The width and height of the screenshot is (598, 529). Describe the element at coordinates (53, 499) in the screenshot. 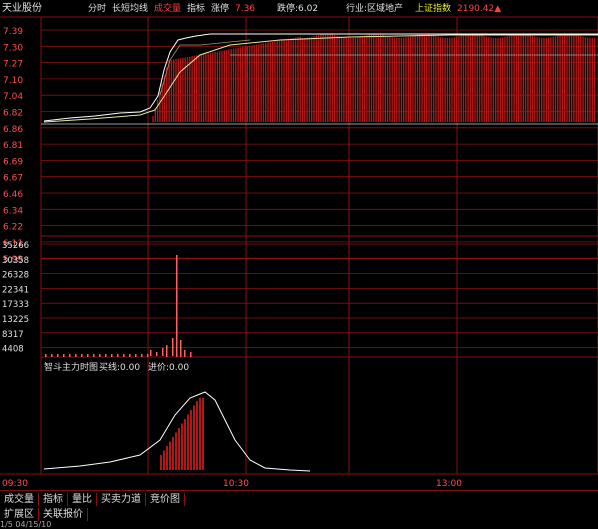

I see `indicator-tab: 指标` at that location.